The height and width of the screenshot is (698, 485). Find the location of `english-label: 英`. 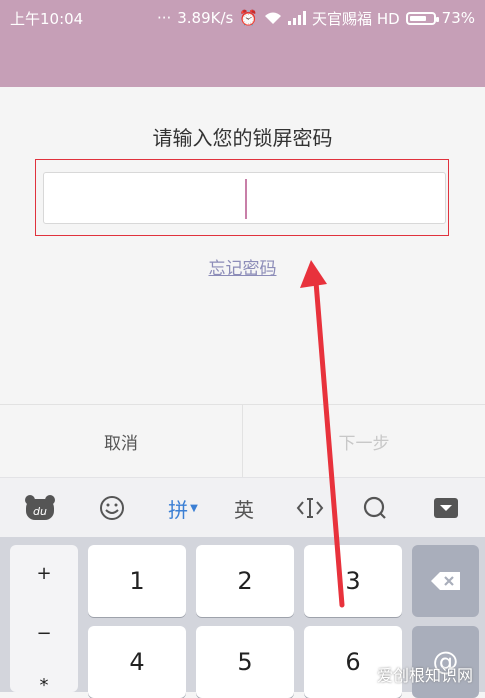

english-label: 英 is located at coordinates (244, 509).